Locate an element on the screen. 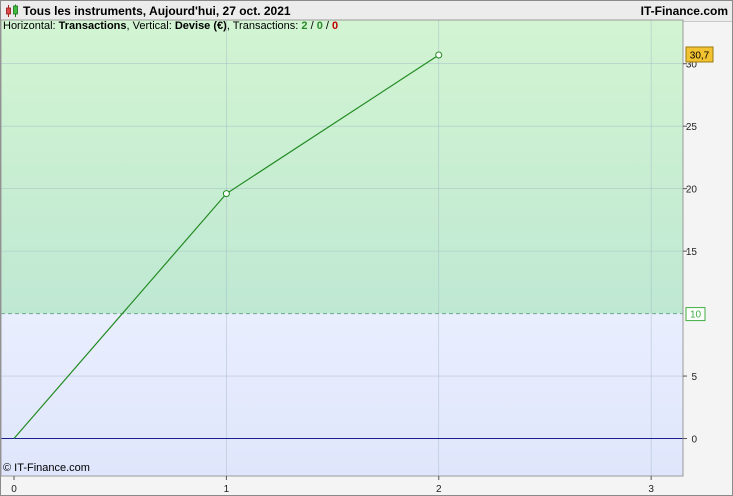 The image size is (733, 496). y-tick-label: 25 is located at coordinates (692, 127).